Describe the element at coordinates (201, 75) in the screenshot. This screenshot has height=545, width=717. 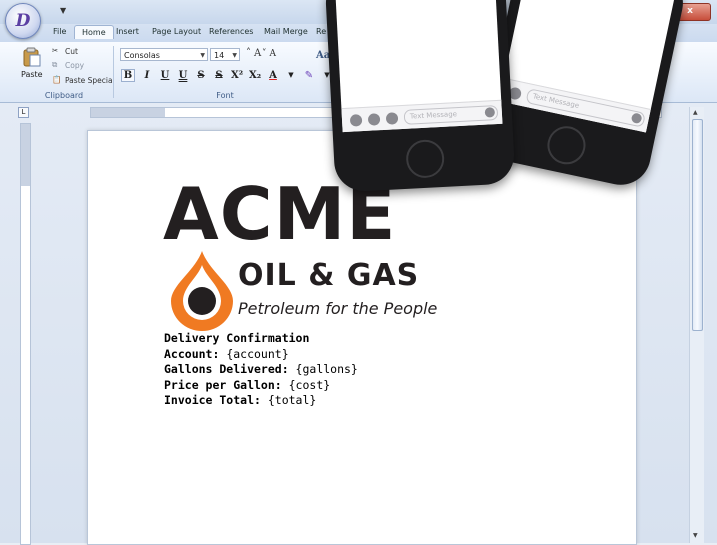
I see `strikethrough-button: S` at that location.